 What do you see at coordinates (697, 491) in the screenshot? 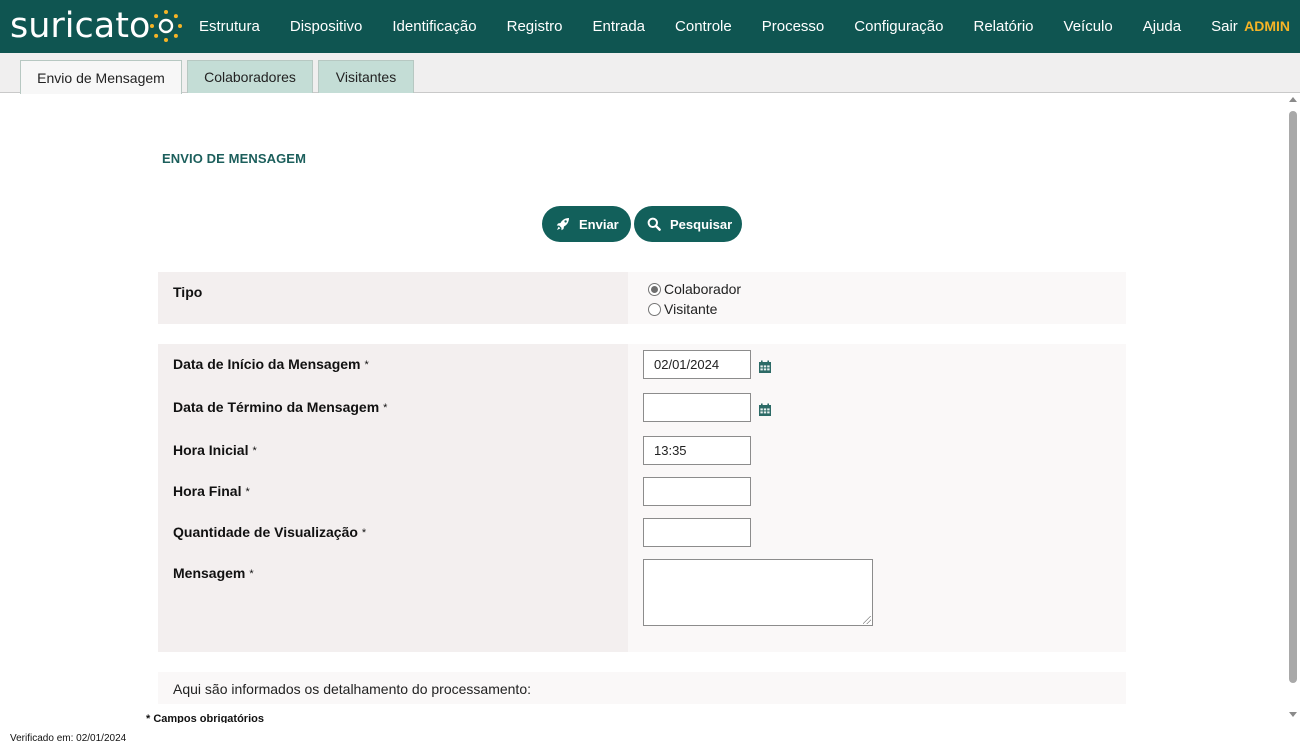
I see `end-time-input` at bounding box center [697, 491].